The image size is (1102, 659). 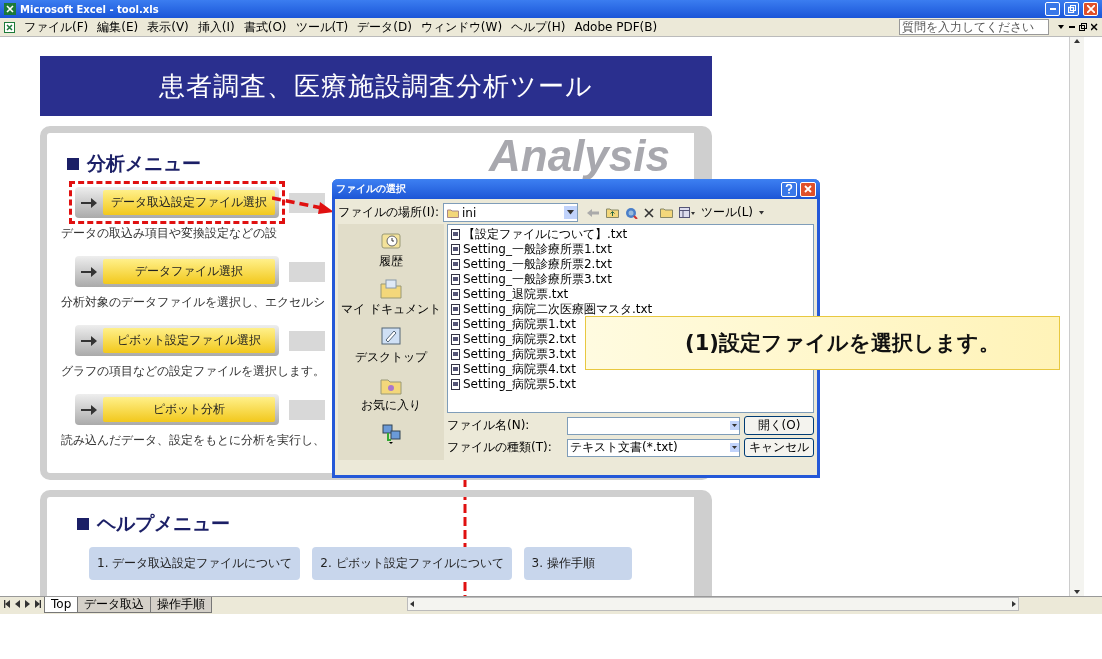 I want to click on file-name: Setting_病院票1.txt, so click(x=519, y=324).